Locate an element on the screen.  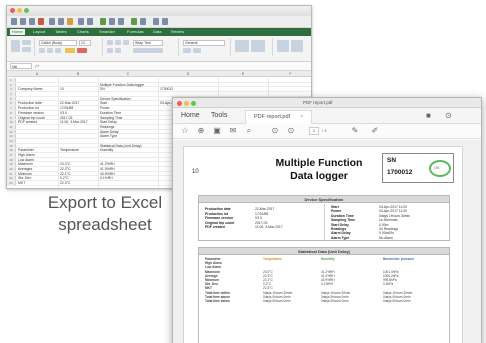
email-icon: ✉ is located at coordinates (233, 131).